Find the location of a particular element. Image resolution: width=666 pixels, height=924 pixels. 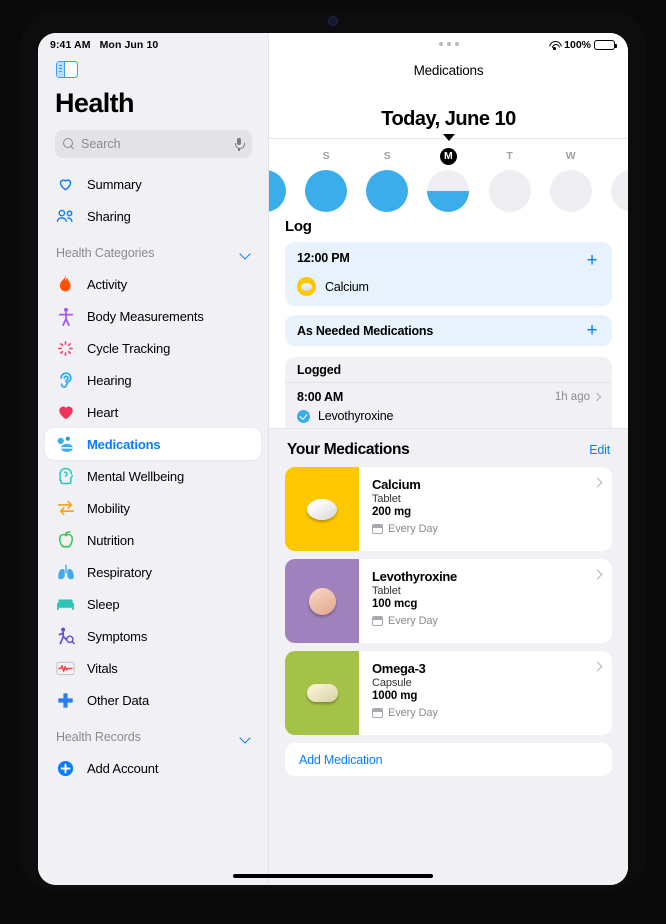

sidebar-item-heart: Heart is located at coordinates (153, 412).